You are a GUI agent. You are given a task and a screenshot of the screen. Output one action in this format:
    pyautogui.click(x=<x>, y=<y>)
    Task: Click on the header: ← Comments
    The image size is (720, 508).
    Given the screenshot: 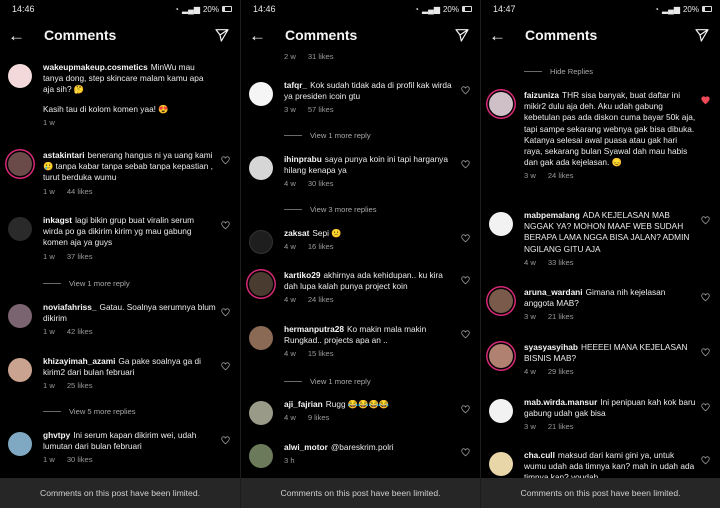 What is the action you would take?
    pyautogui.click(x=360, y=35)
    